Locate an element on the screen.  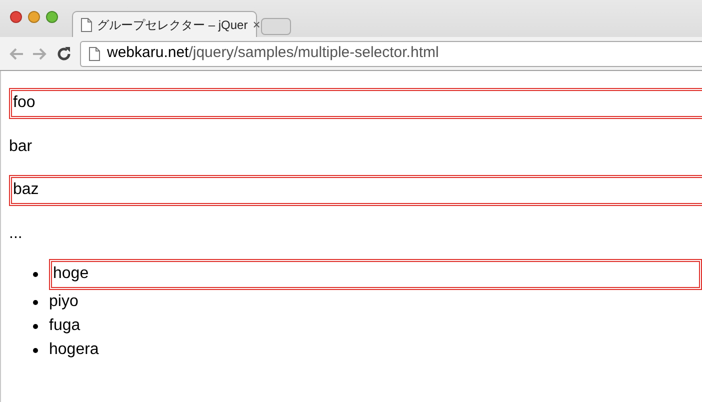
address-bar: webkaru.net/jquery/samples/multiple-selector.html is located at coordinates (391, 53).